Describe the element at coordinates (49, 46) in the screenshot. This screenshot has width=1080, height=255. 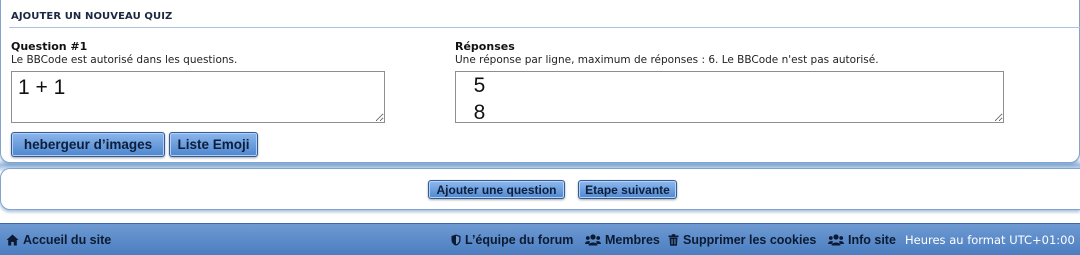
I see `question-heading: Question #1` at that location.